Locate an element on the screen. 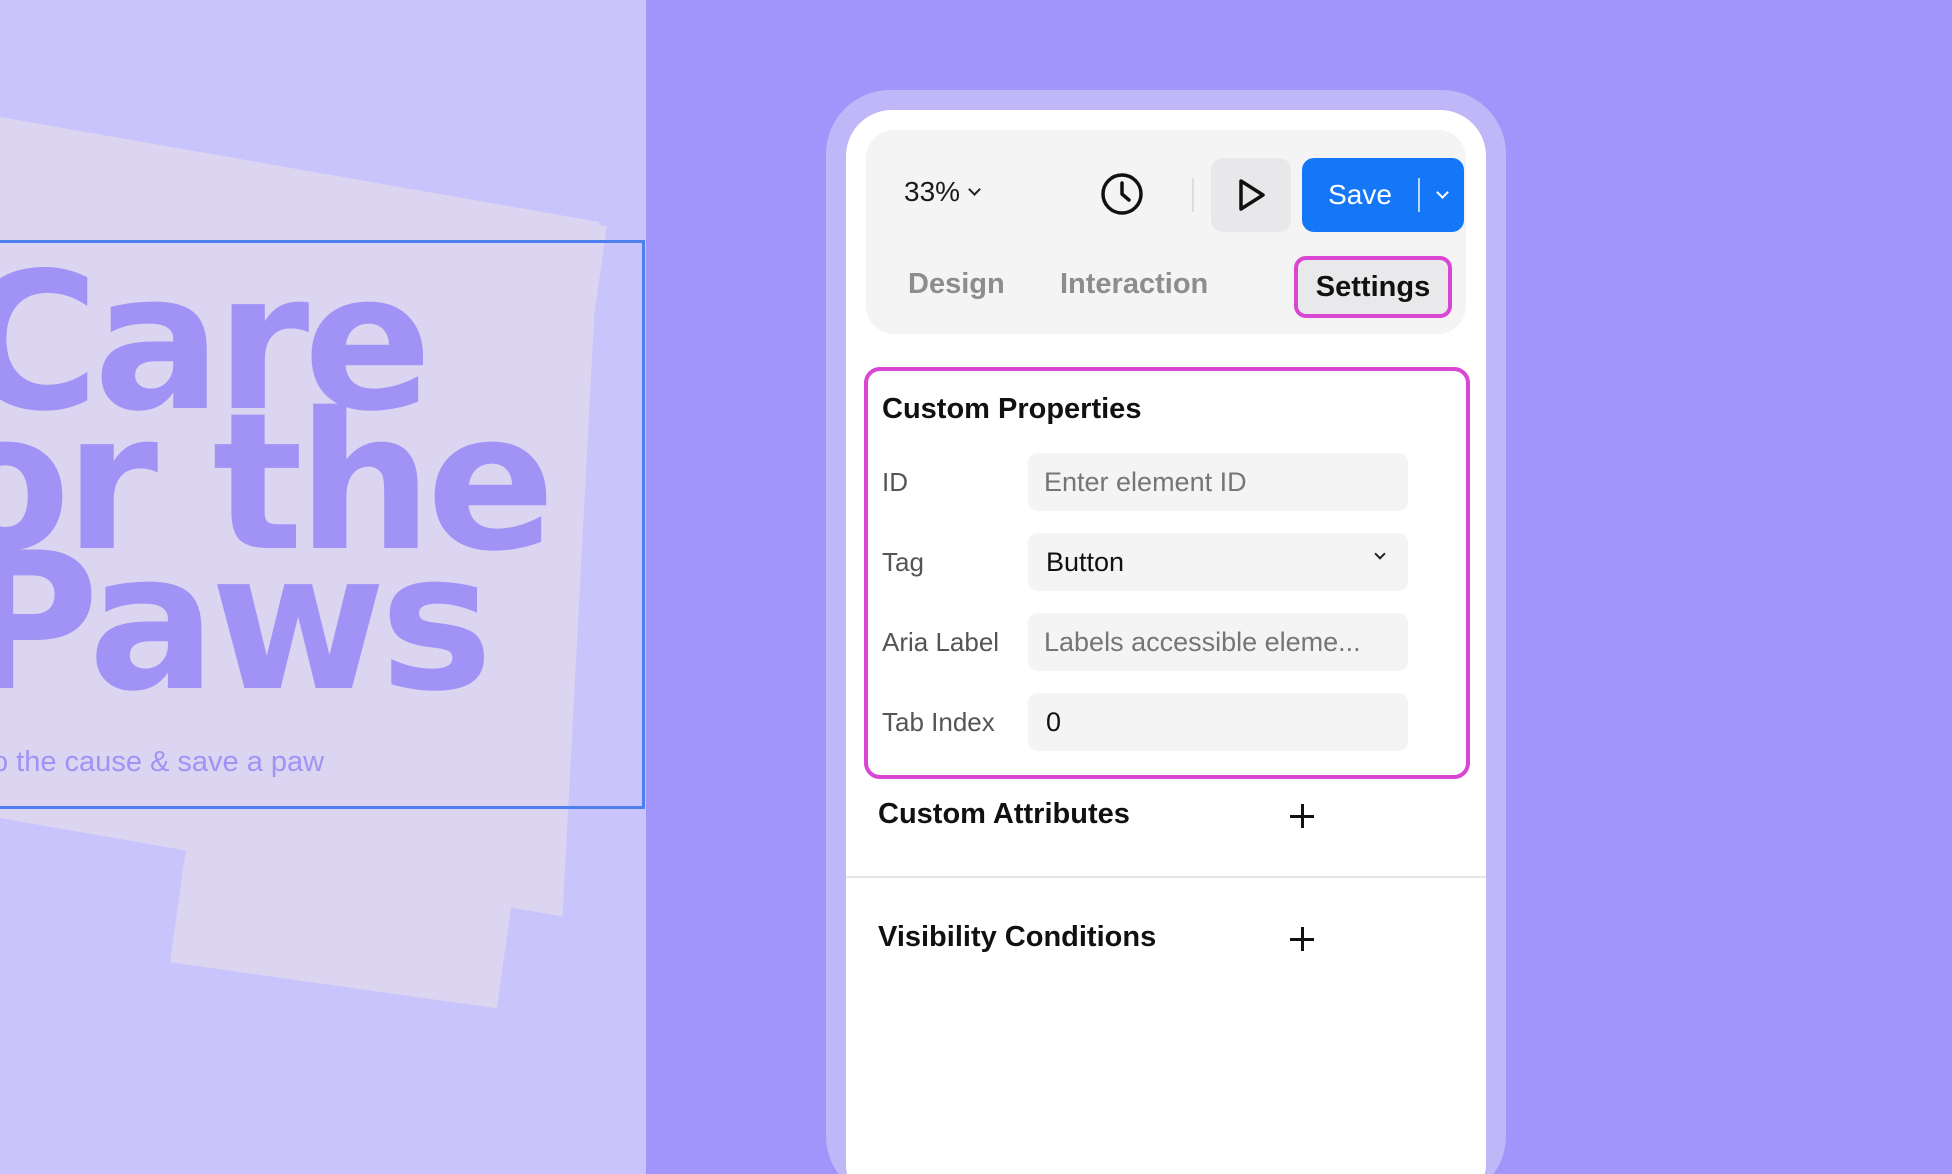  preview-button is located at coordinates (1251, 195).